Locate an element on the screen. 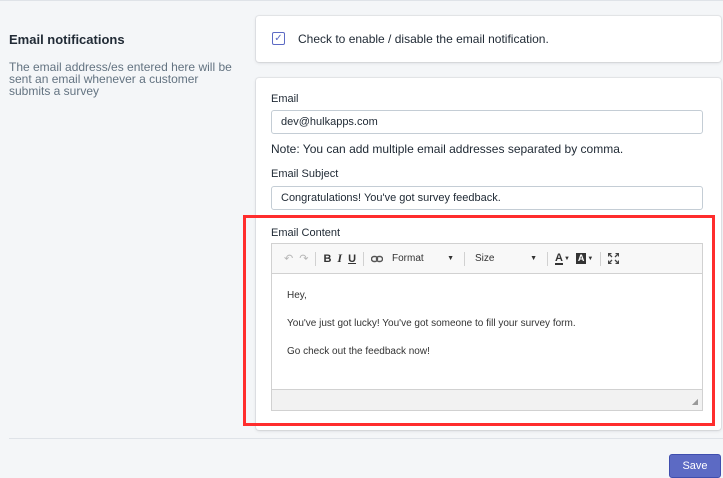 The height and width of the screenshot is (478, 723). italic-button: I is located at coordinates (339, 259).